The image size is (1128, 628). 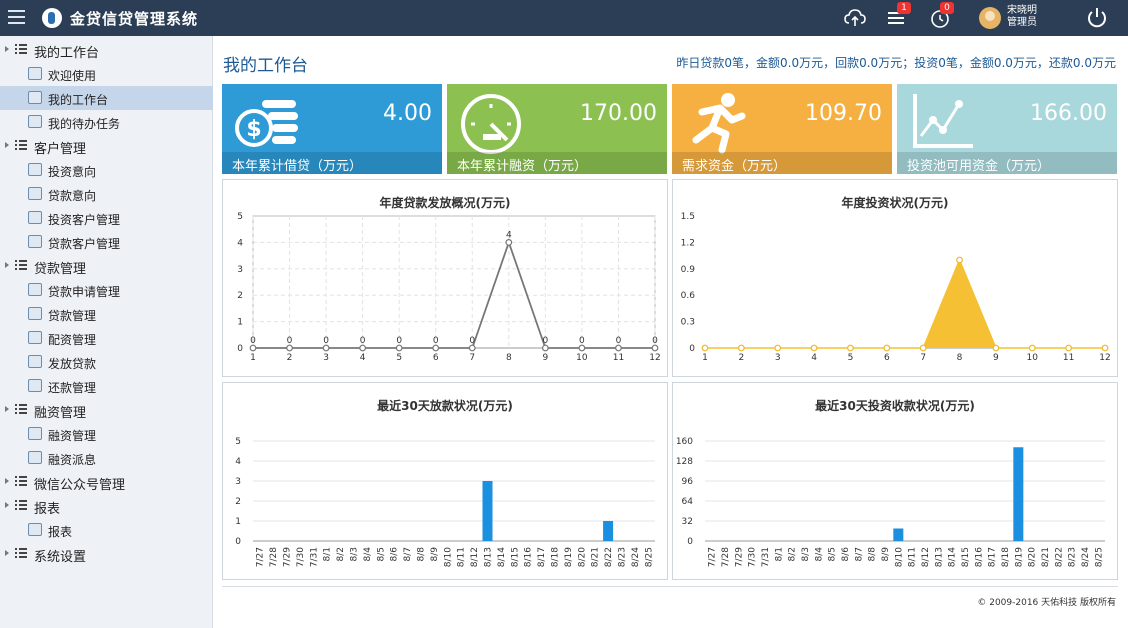 What do you see at coordinates (859, 554) in the screenshot?
I see `x-tick-label: 8/7` at bounding box center [859, 554].